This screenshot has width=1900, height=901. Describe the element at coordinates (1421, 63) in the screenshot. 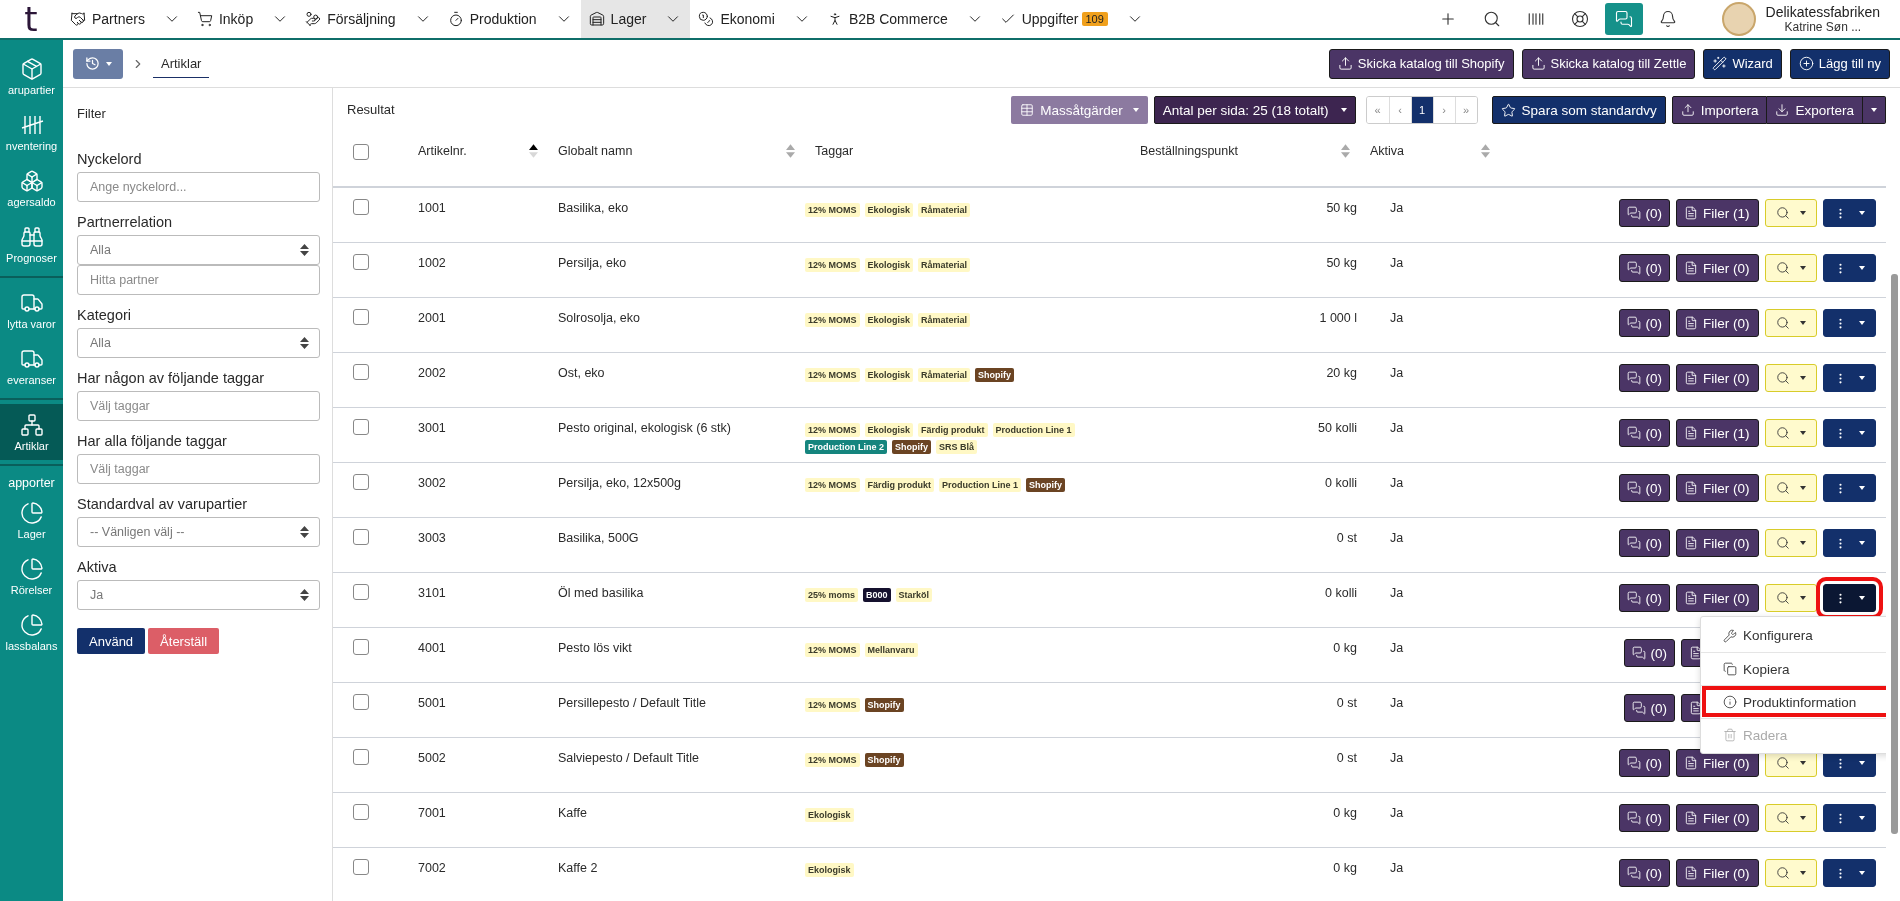

I see `header-button: Skicka katalog till Shopify` at that location.